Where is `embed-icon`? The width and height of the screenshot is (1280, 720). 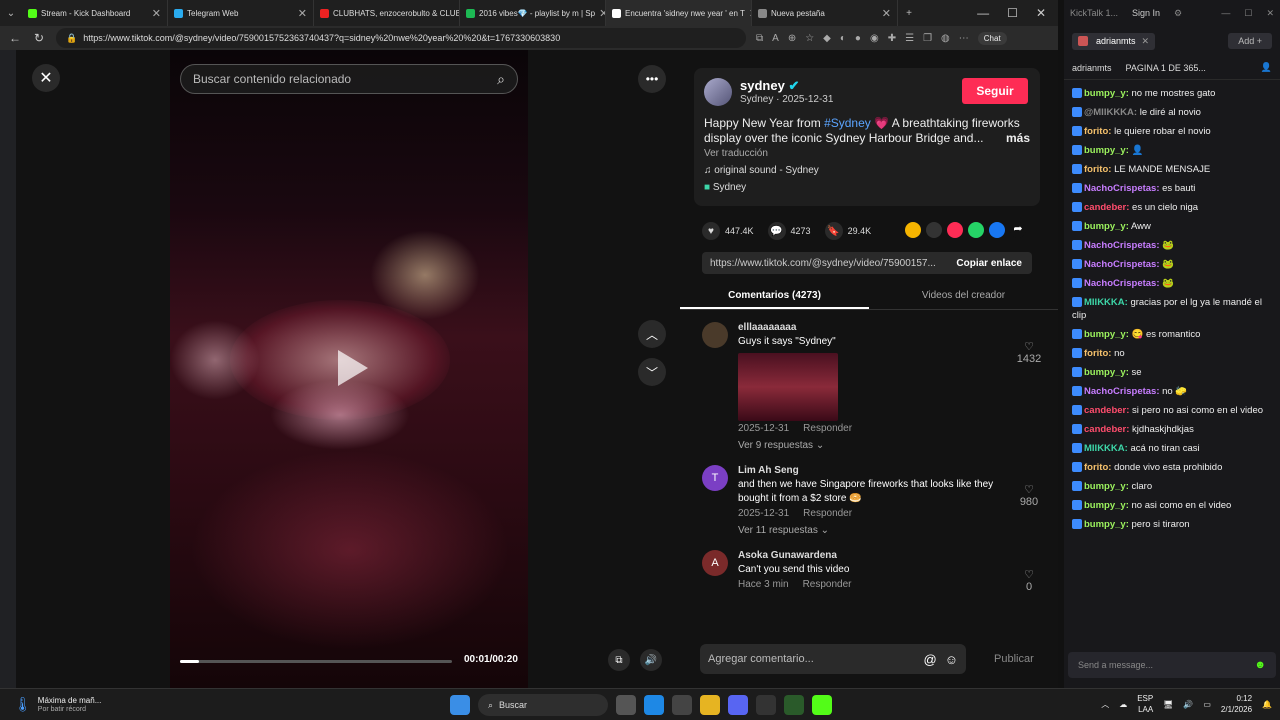
embed-icon is located at coordinates (934, 230).